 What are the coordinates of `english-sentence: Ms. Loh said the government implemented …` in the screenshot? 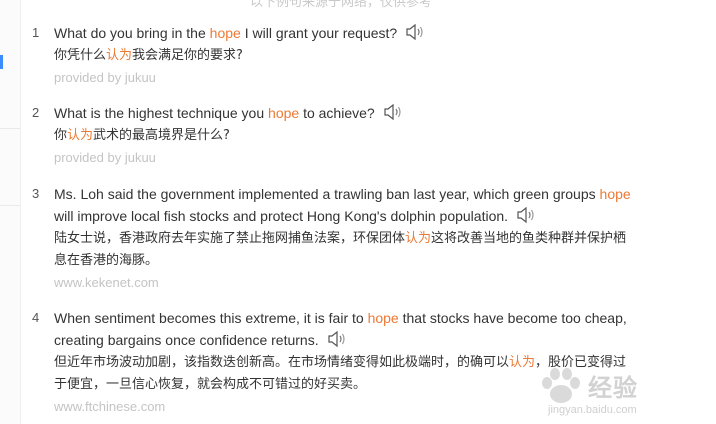 It's located at (342, 205).